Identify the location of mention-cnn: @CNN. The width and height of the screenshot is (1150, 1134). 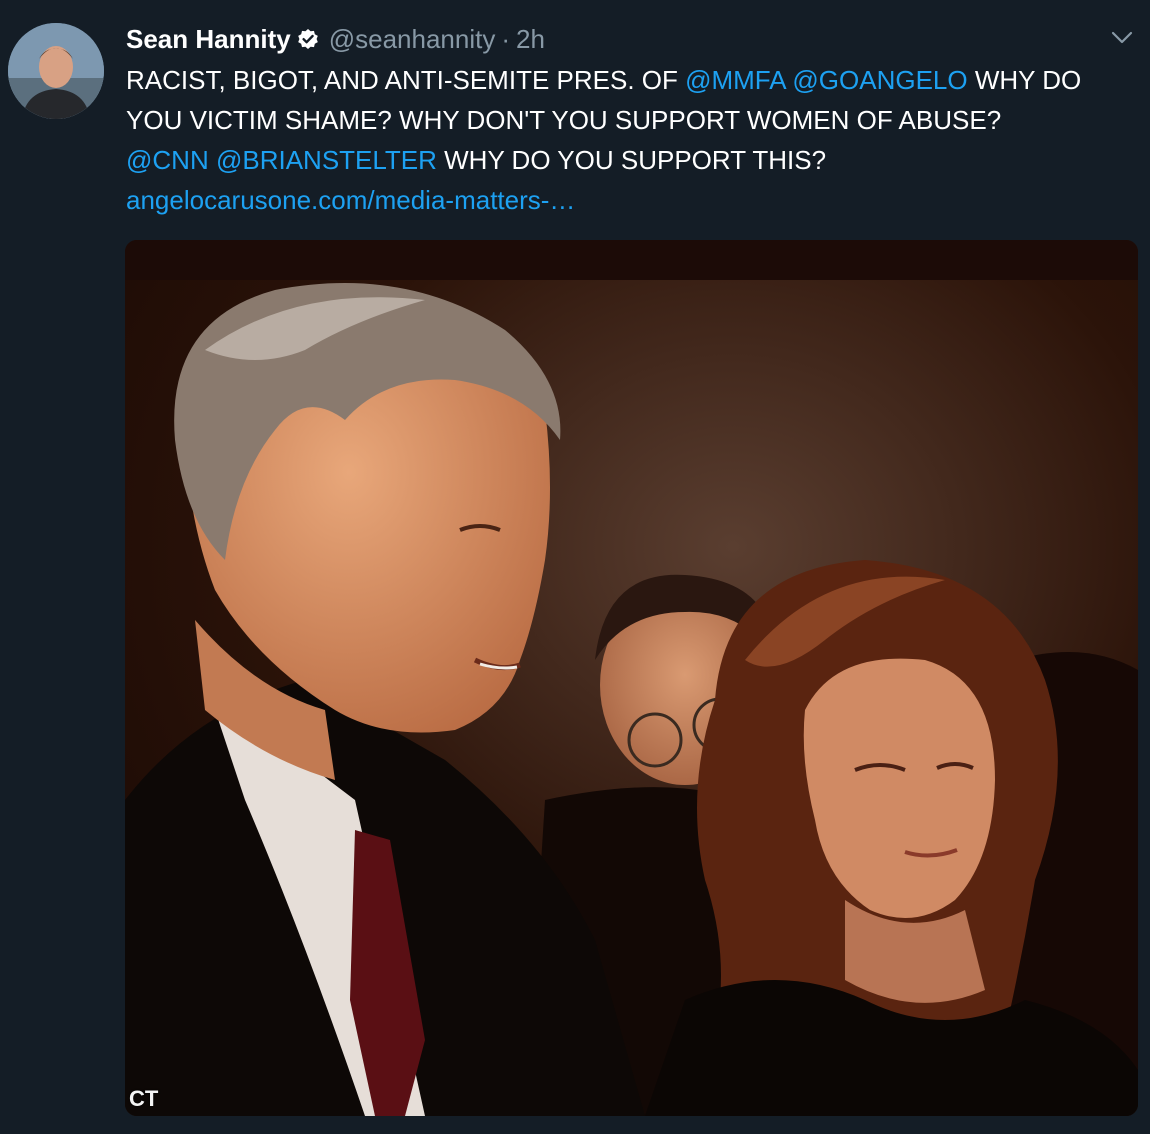
(167, 160).